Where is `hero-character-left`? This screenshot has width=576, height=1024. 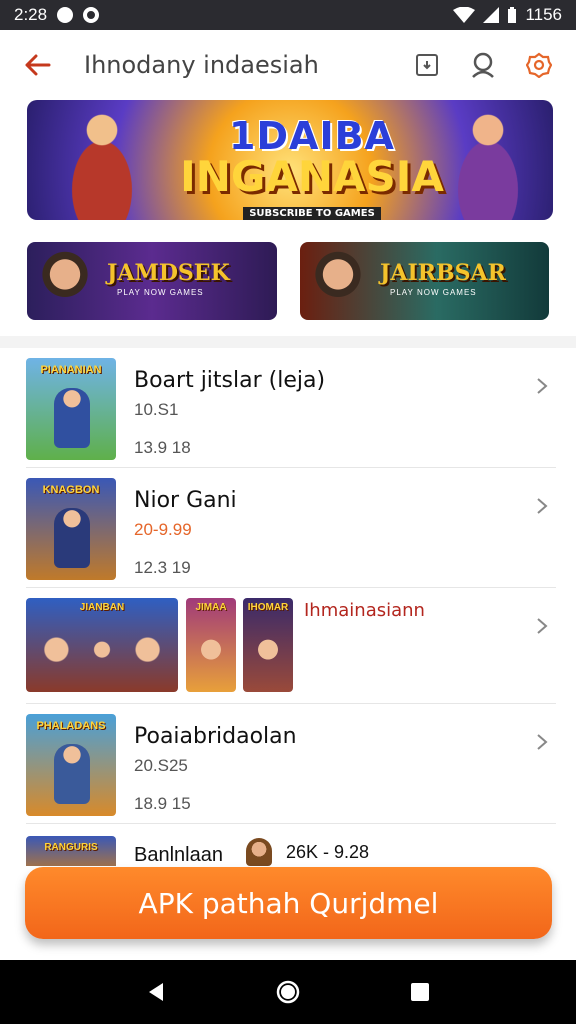 hero-character-left is located at coordinates (102, 160).